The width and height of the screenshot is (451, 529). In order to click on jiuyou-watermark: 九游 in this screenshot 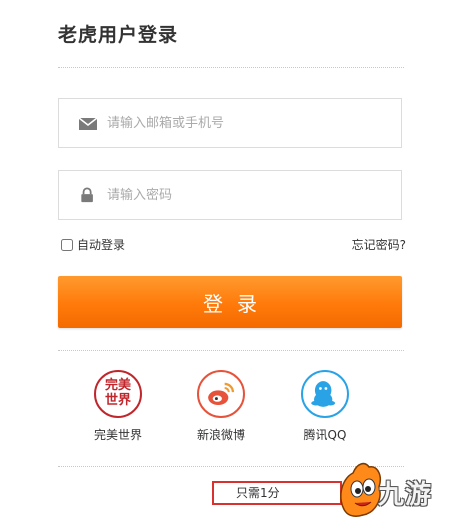, I will do `click(405, 495)`.